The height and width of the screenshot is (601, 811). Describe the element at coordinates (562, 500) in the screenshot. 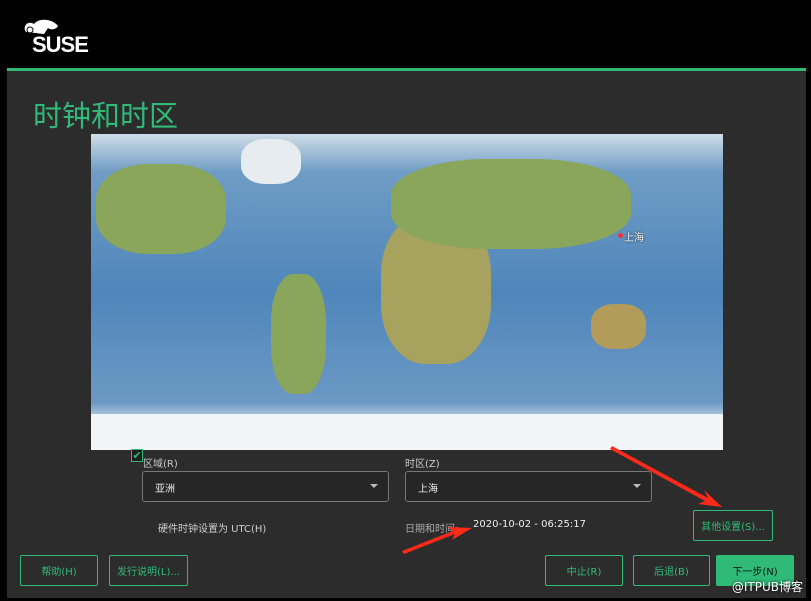

I see `annotation-arrows` at that location.